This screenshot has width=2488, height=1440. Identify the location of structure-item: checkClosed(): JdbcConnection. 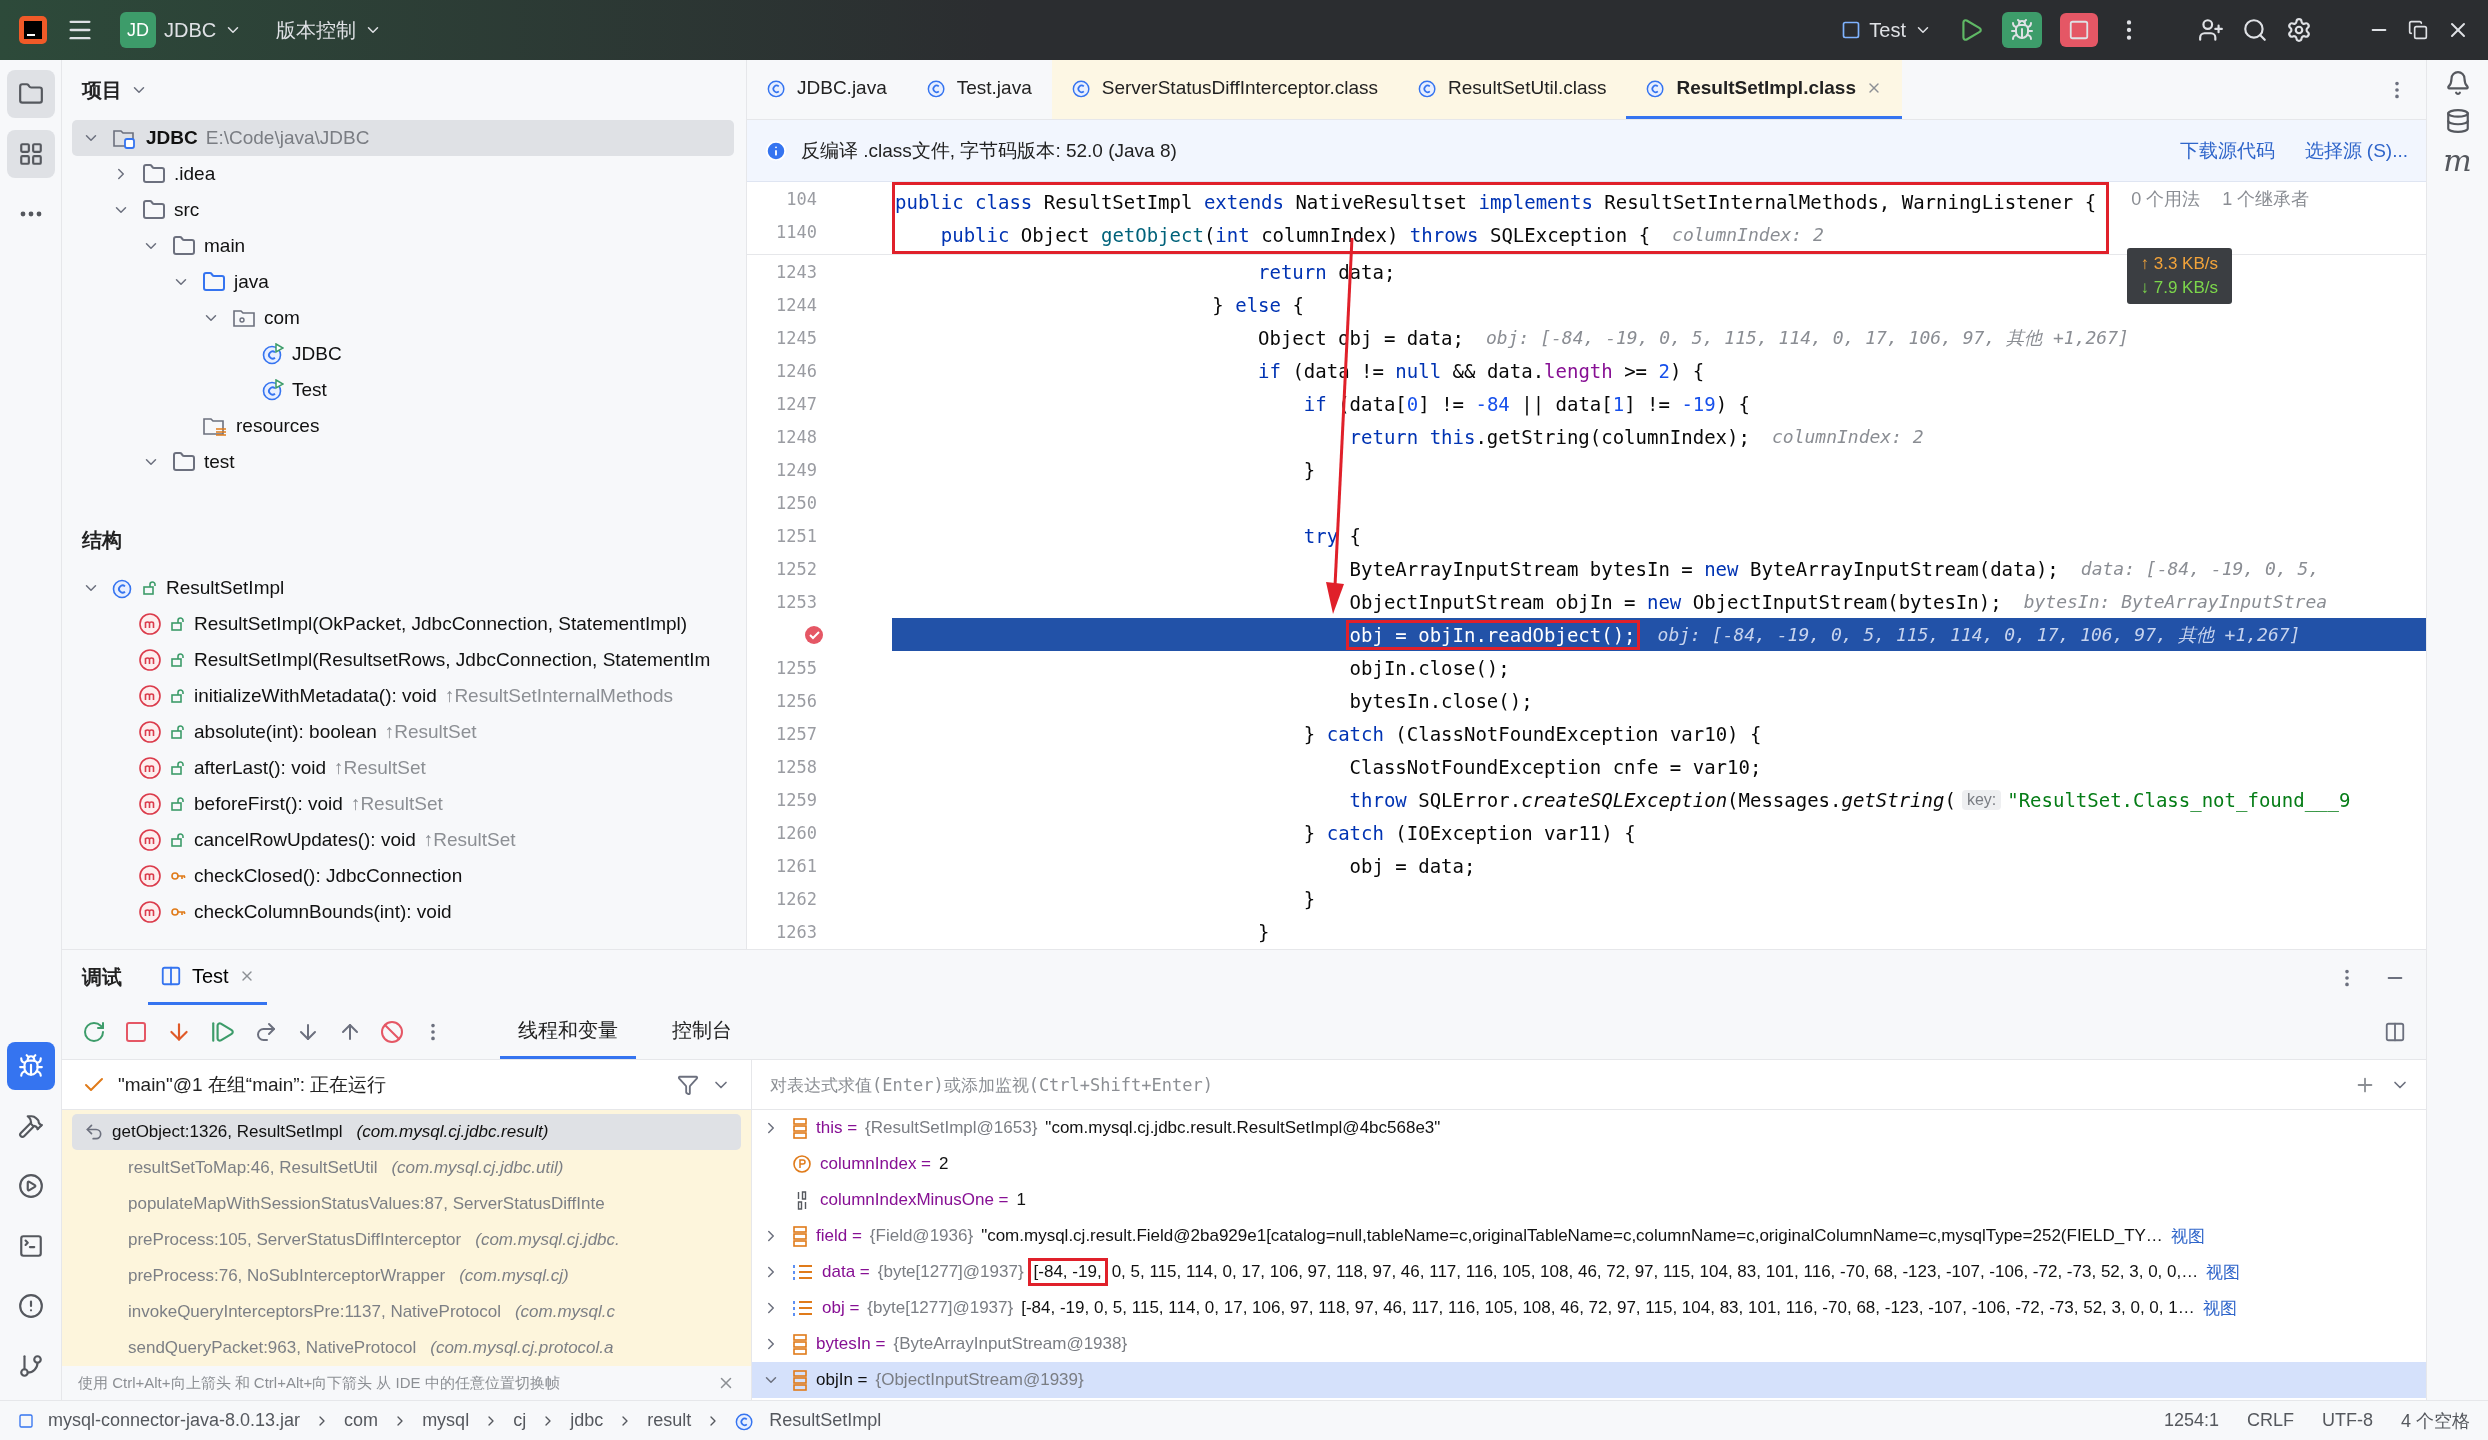
(403, 876).